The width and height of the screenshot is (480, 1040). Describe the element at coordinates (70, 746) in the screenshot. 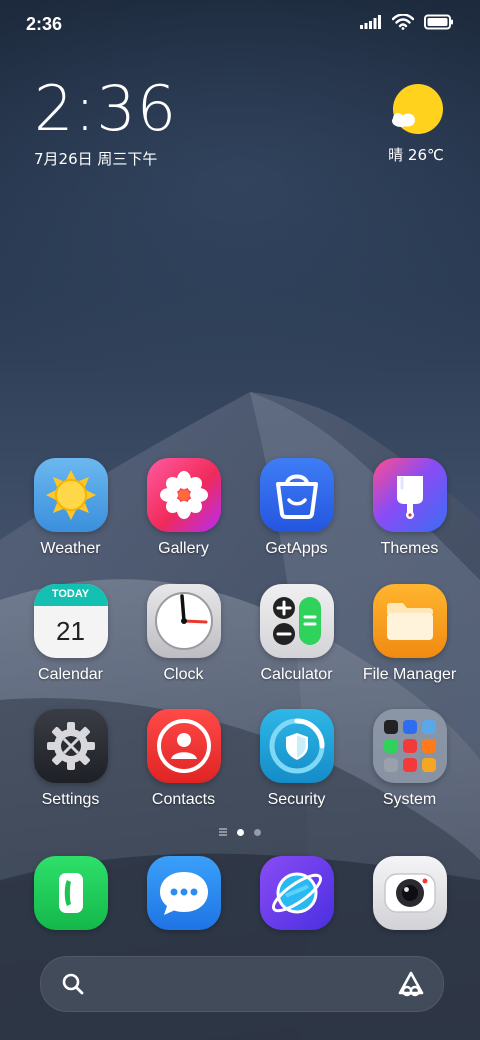

I see `settings-icon` at that location.